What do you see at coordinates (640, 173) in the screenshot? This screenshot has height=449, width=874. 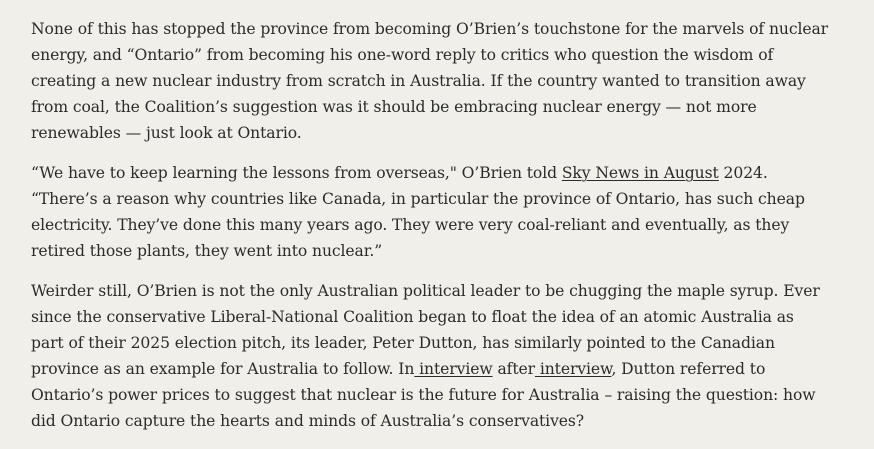 I see `sky-news-link: Sky News in August` at bounding box center [640, 173].